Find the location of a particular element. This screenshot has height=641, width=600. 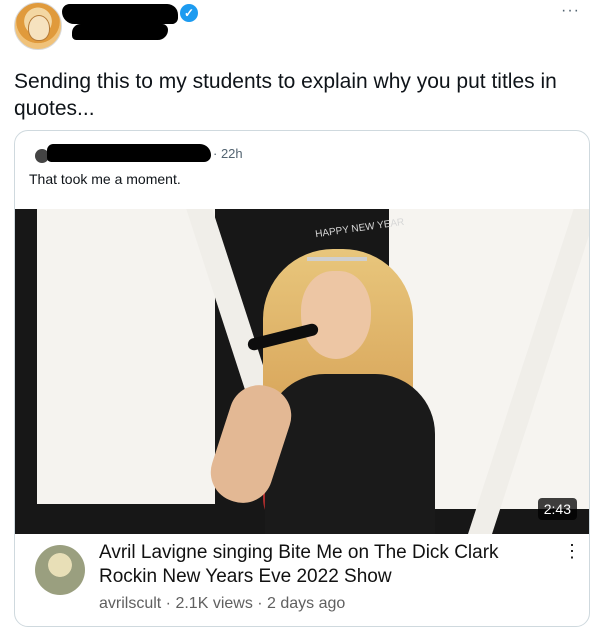

singer-body is located at coordinates (350, 454).